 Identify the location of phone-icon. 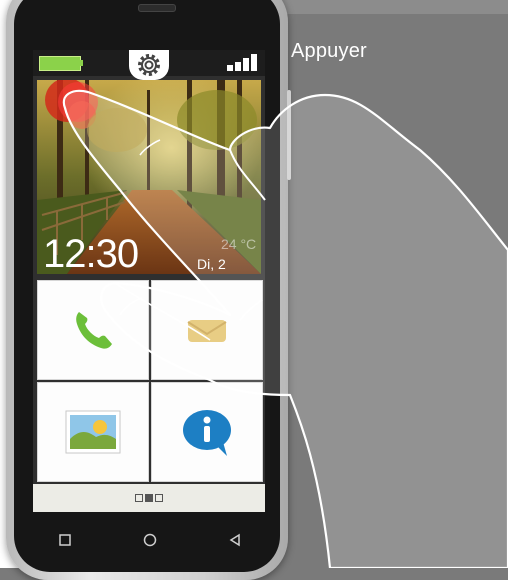
(94, 330).